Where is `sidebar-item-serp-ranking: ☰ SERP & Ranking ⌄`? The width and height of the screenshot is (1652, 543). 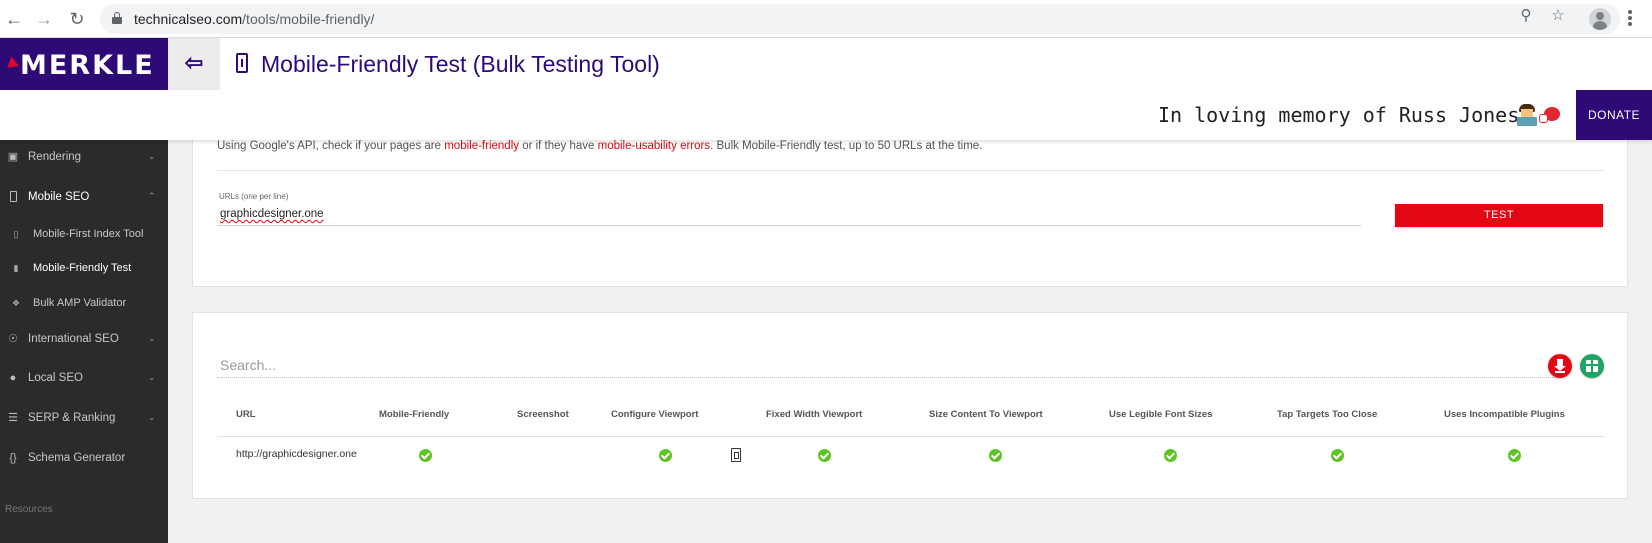 sidebar-item-serp-ranking: ☰ SERP & Ranking ⌄ is located at coordinates (84, 419).